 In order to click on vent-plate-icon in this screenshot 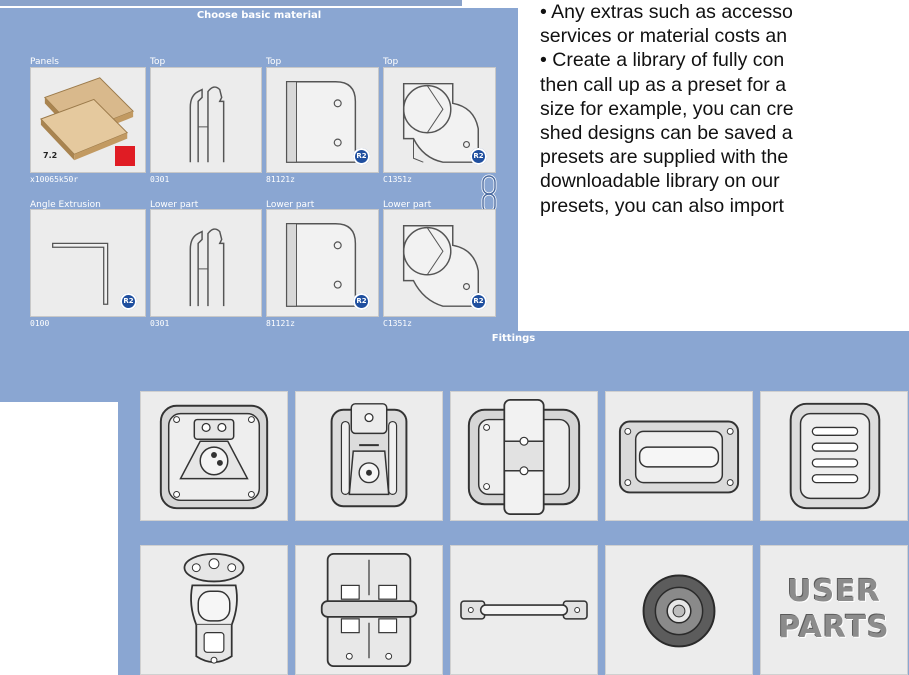, I will do `click(835, 456)`.